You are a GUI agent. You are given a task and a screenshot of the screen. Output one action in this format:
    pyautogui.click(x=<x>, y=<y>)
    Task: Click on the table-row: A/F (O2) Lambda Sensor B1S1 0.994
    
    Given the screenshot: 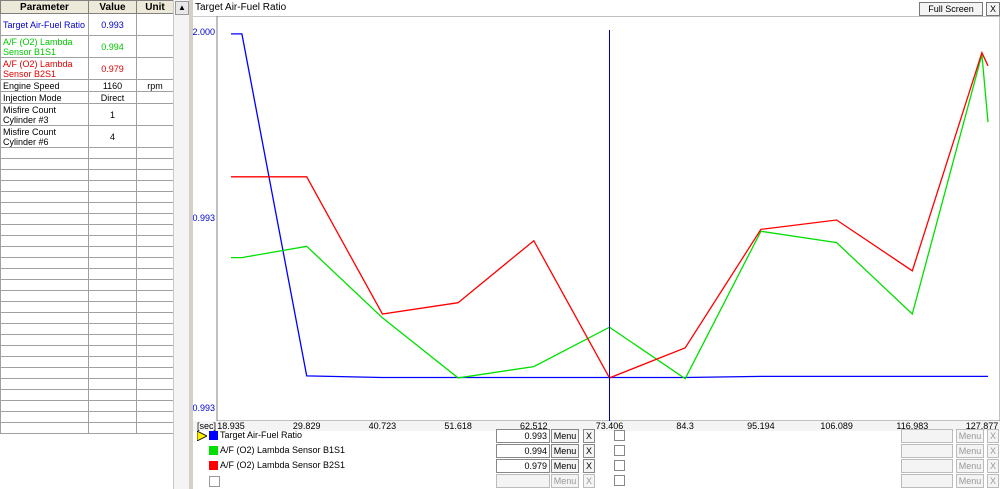 What is the action you would take?
    pyautogui.click(x=87, y=46)
    